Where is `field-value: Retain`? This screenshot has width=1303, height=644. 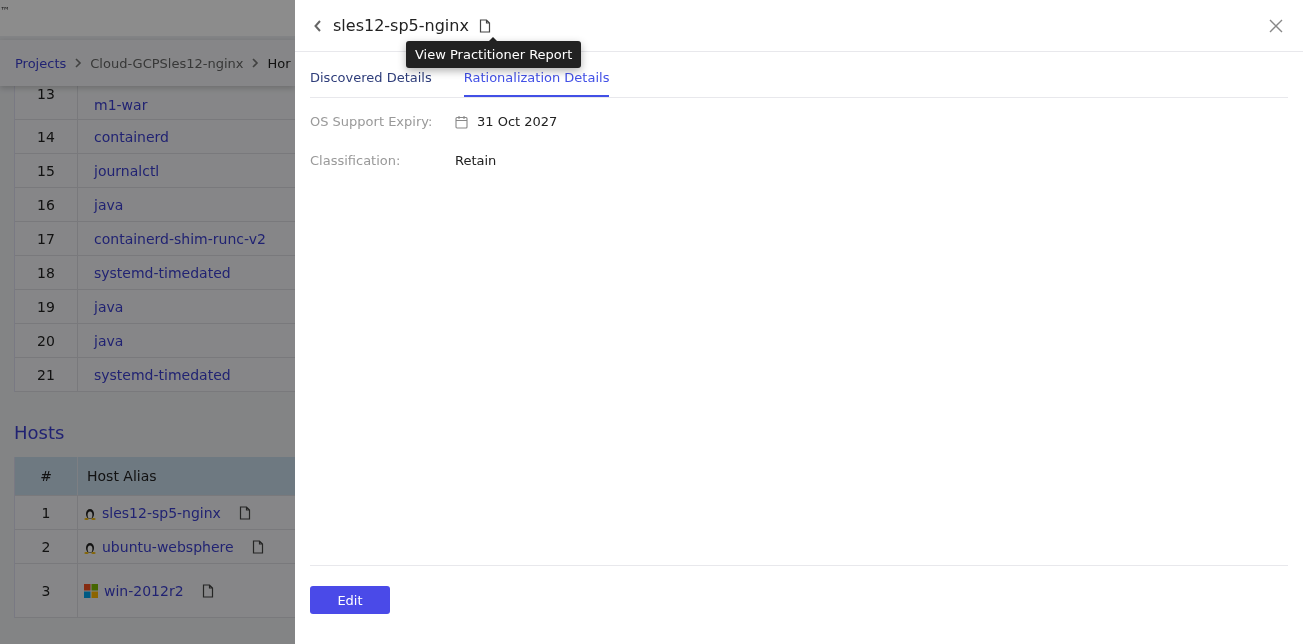 field-value: Retain is located at coordinates (476, 160).